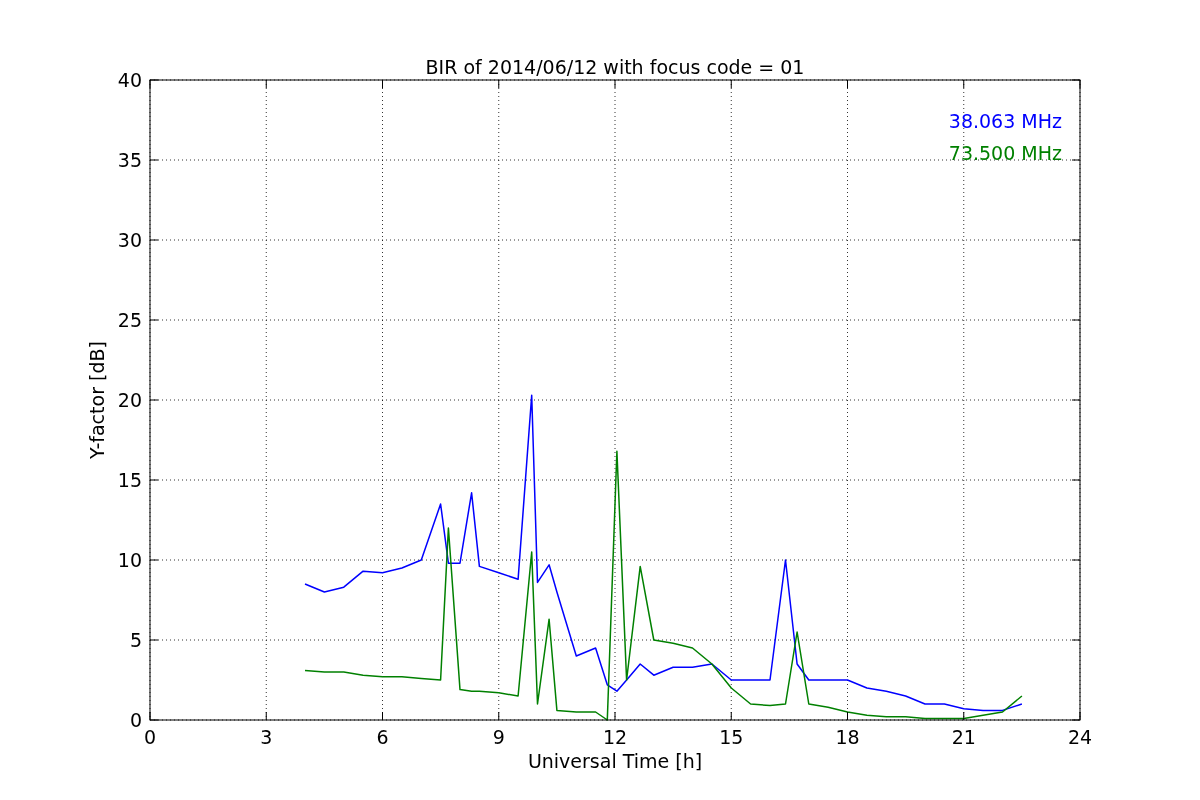 The width and height of the screenshot is (1200, 800). Describe the element at coordinates (1005, 153) in the screenshot. I see `legend-label: 73.500 MHz` at that location.